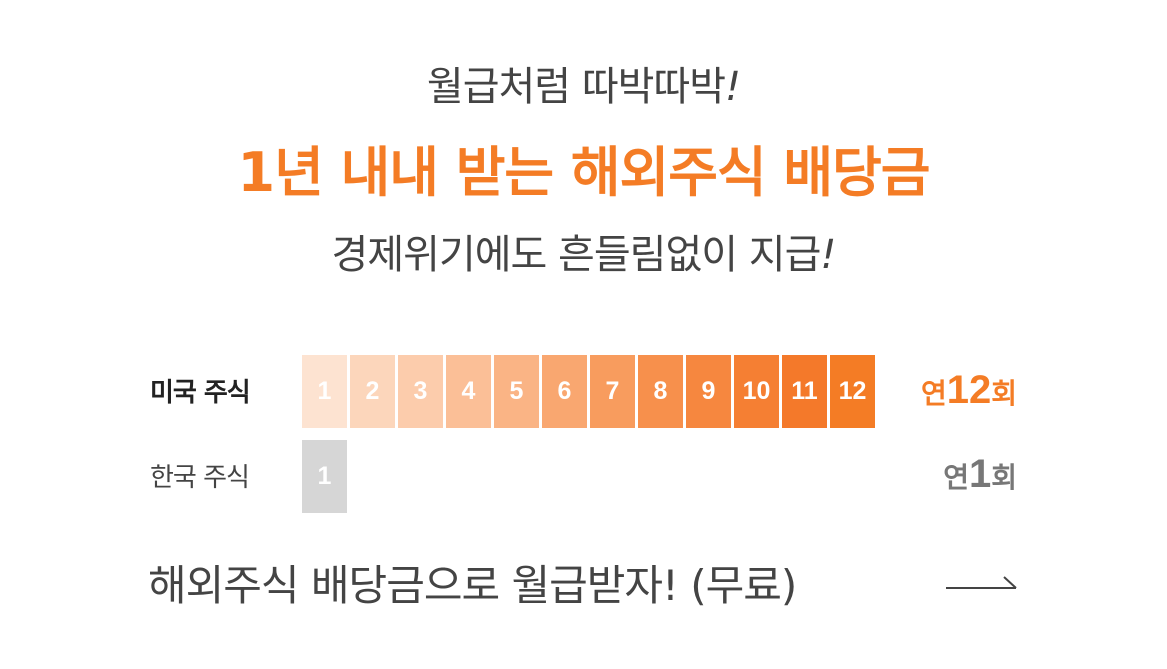 This screenshot has height=669, width=1167. Describe the element at coordinates (756, 391) in the screenshot. I see `us-month-cell: 10` at that location.